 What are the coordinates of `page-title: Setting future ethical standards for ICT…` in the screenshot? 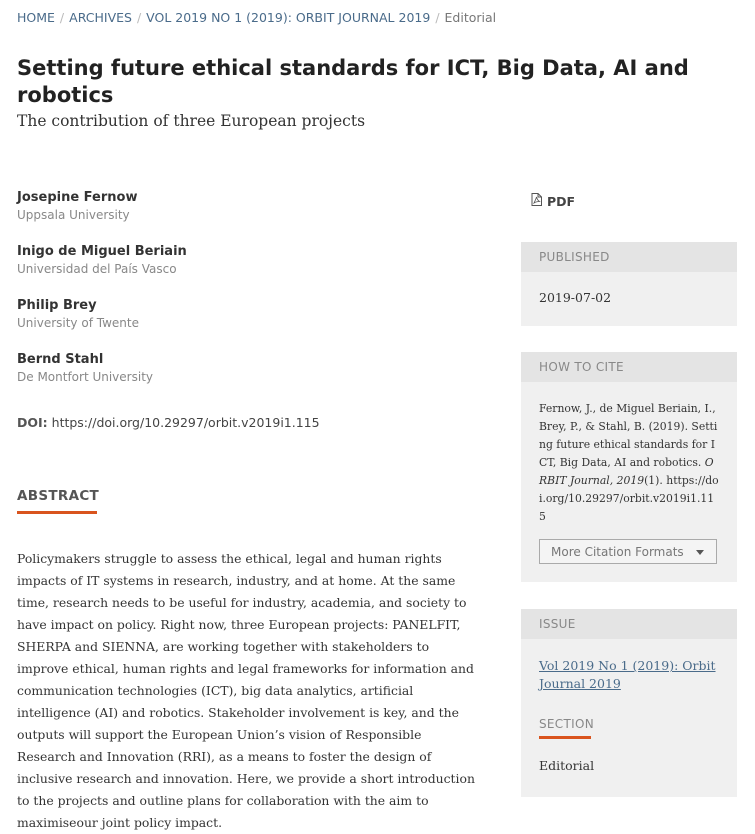 It's located at (353, 81).